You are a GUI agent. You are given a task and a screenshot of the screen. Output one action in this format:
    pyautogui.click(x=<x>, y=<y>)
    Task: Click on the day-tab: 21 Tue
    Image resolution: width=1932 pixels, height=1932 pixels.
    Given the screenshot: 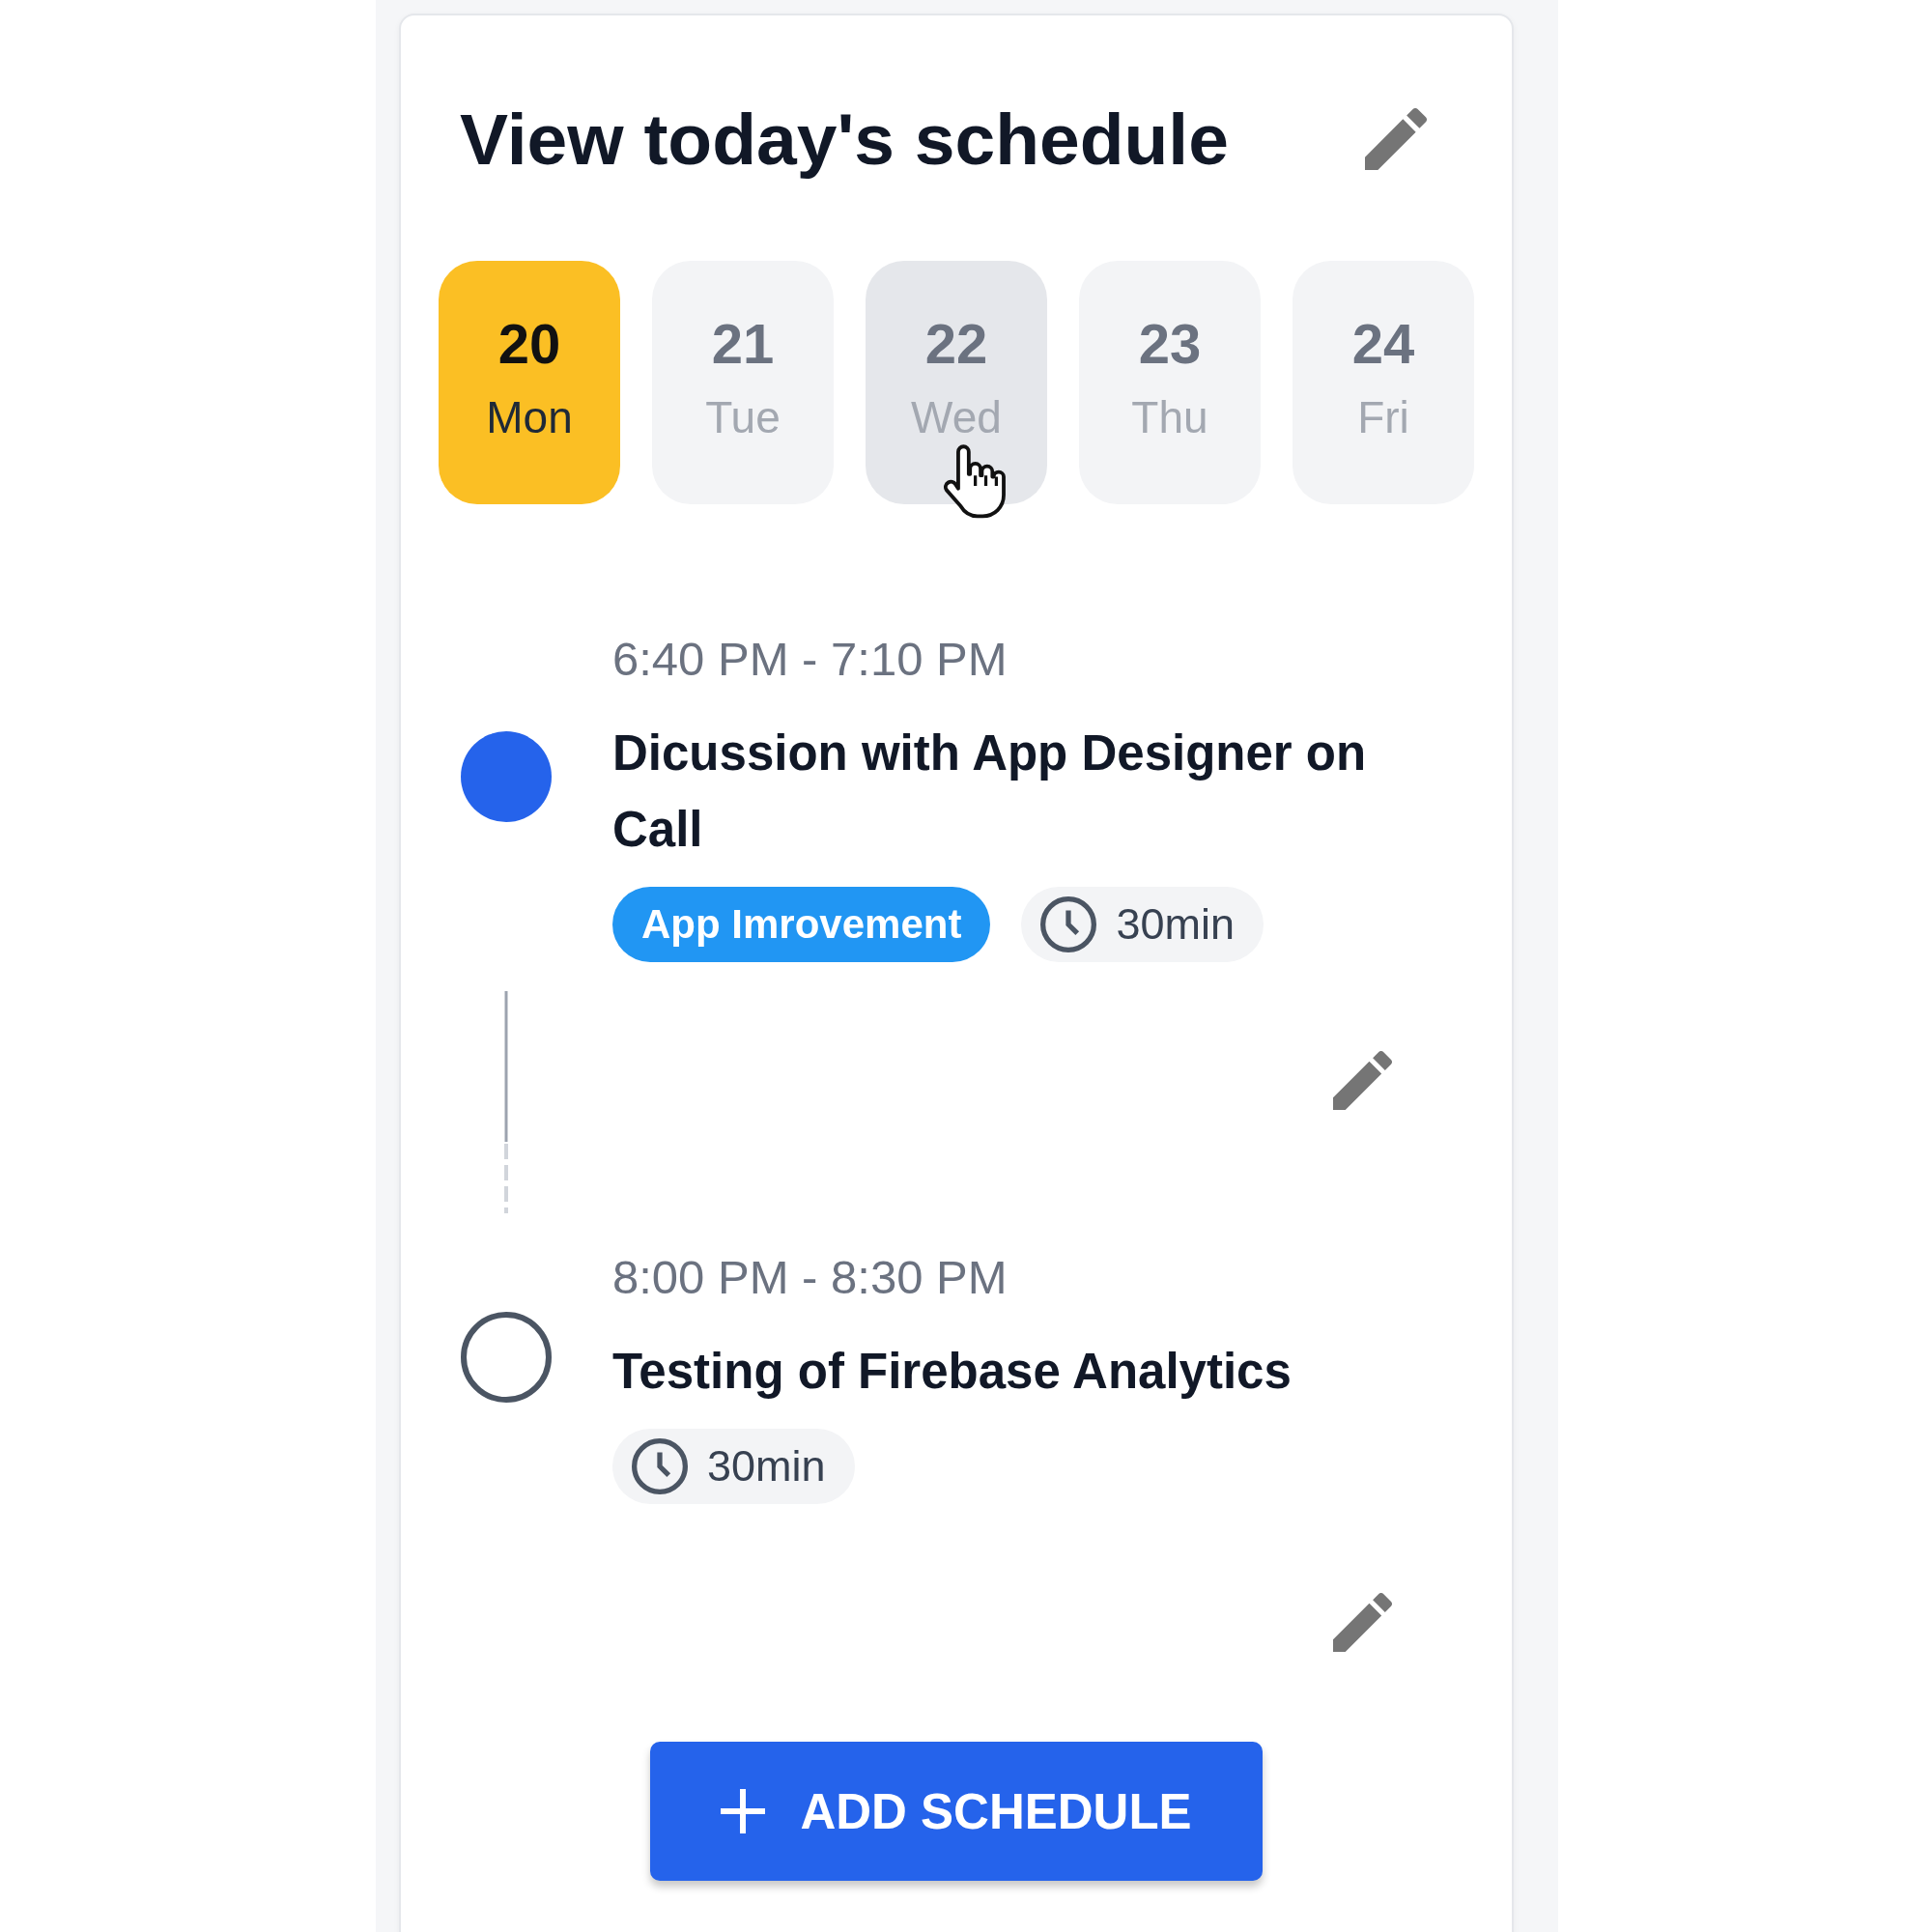 What is the action you would take?
    pyautogui.click(x=743, y=382)
    